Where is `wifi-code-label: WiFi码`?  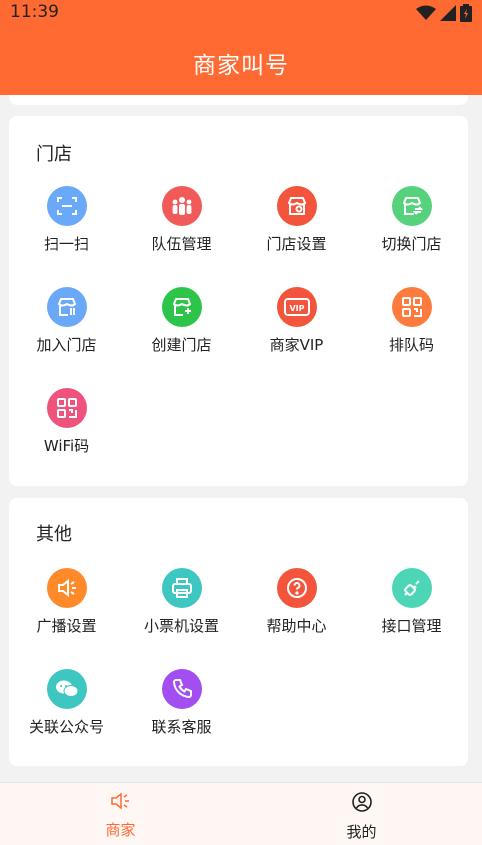 wifi-code-label: WiFi码 is located at coordinates (66, 446).